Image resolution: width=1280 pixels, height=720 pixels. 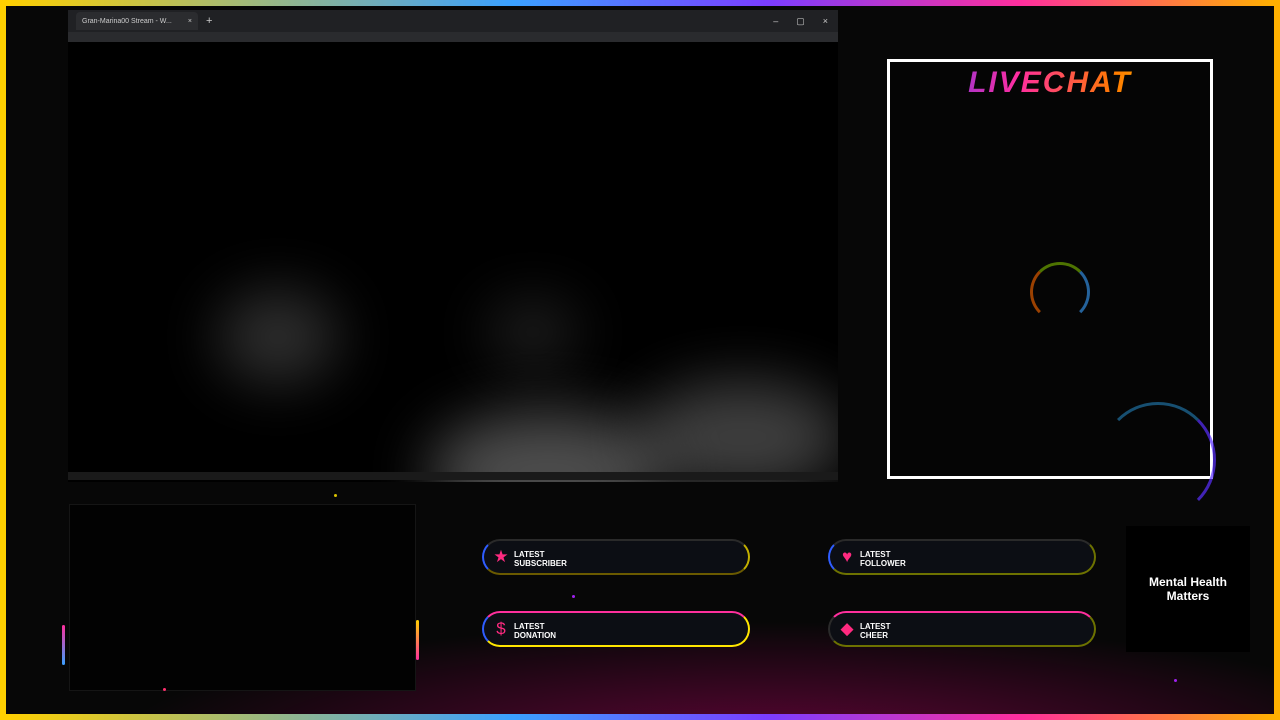 I want to click on label-line: CHEER, so click(x=874, y=635).